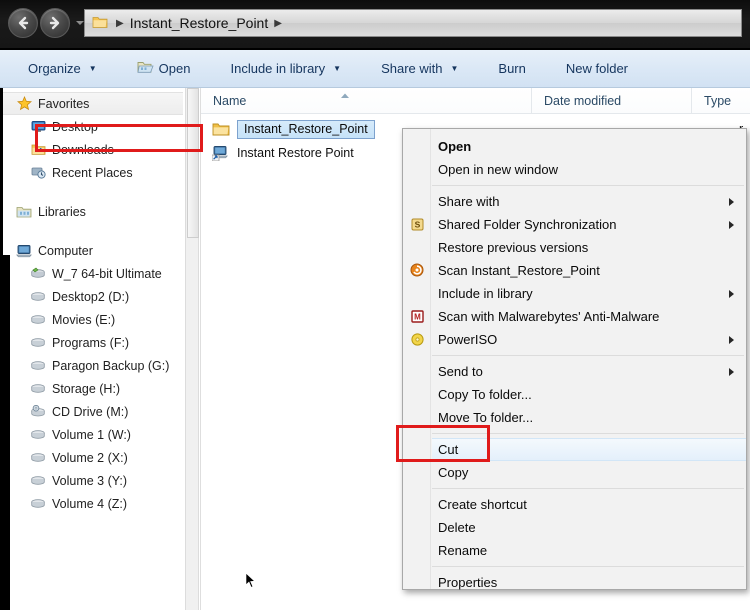  I want to click on menu-item-scan-folder: Scan Instant_Restore_Point, so click(574, 270).